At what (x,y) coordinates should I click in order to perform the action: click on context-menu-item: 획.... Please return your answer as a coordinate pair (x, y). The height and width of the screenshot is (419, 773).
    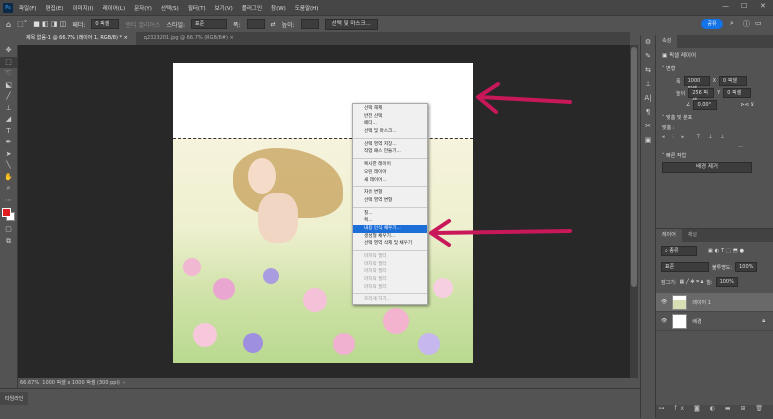
    Looking at the image, I should click on (390, 221).